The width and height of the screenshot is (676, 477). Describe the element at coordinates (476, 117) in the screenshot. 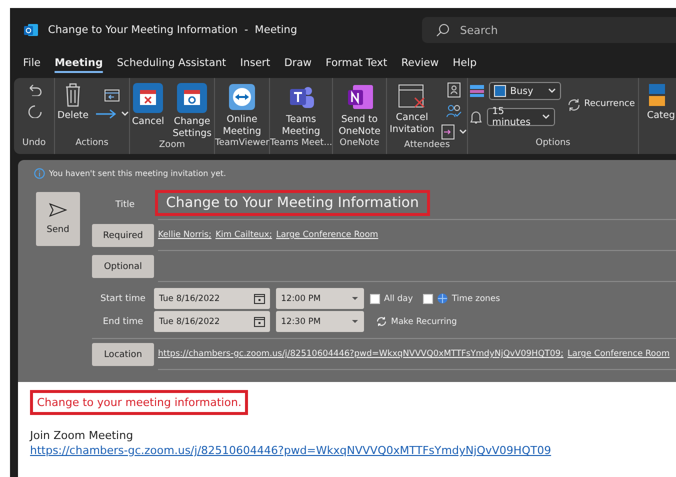

I see `bell-icon` at that location.